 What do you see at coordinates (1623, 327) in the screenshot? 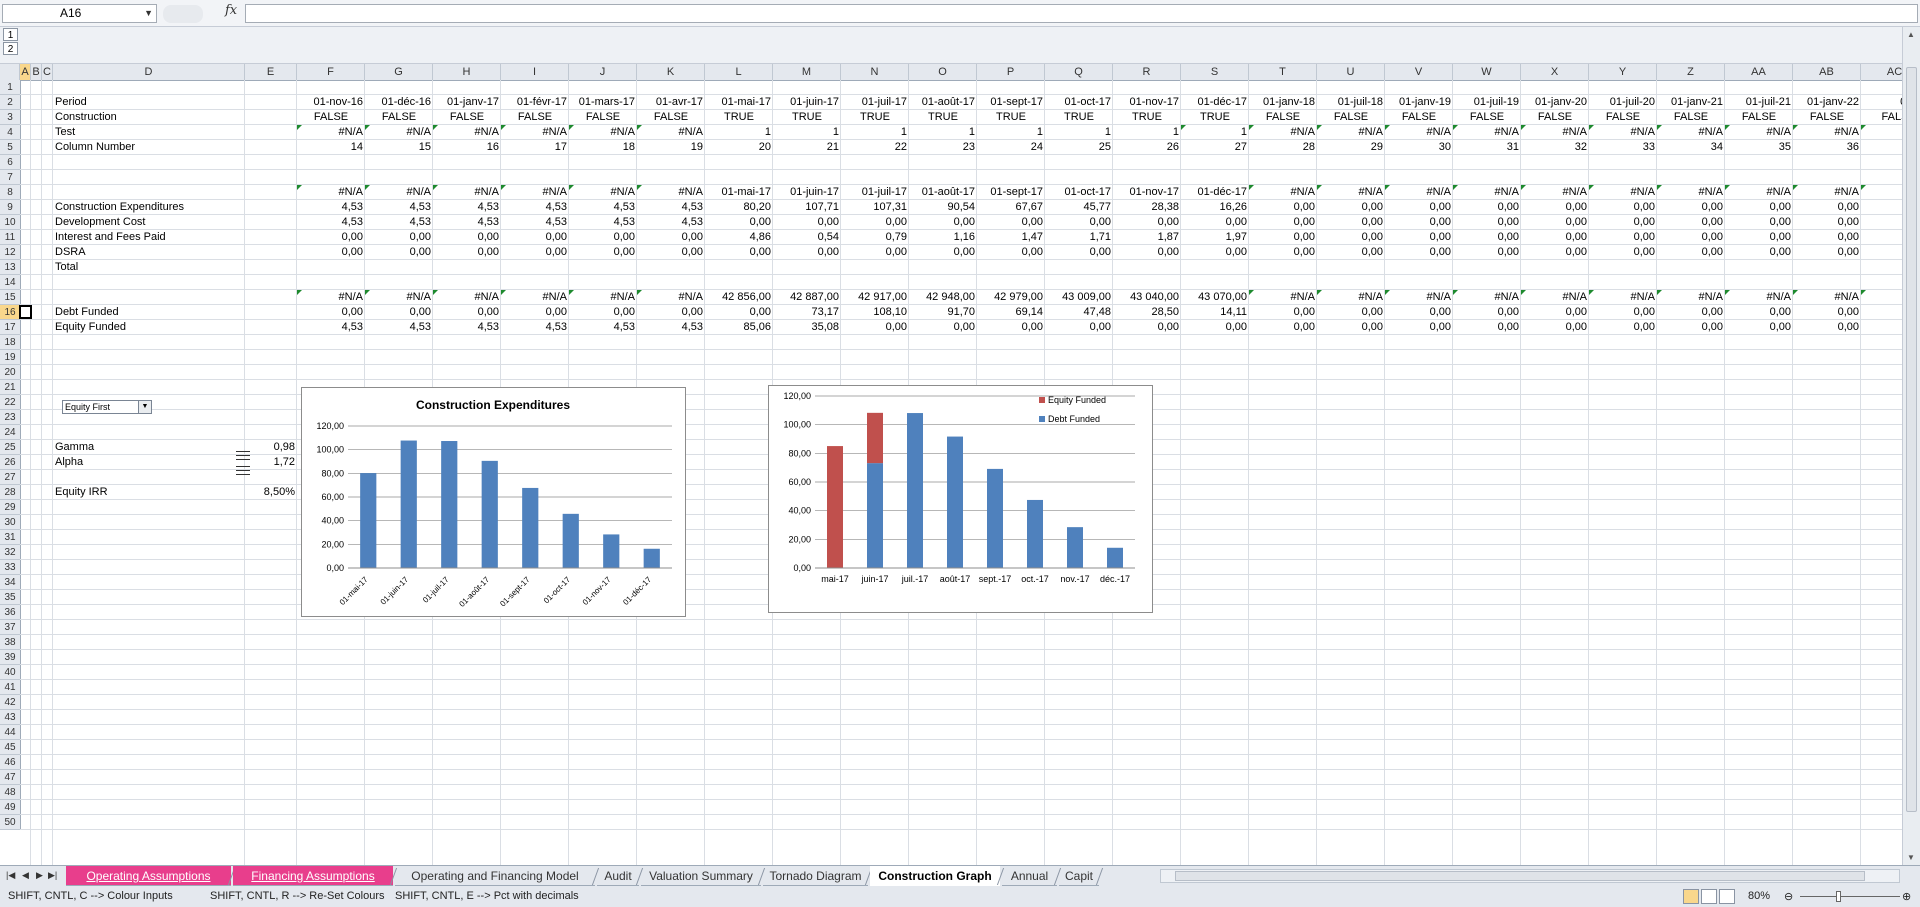
I see `cell-equity-y: 0,00` at bounding box center [1623, 327].